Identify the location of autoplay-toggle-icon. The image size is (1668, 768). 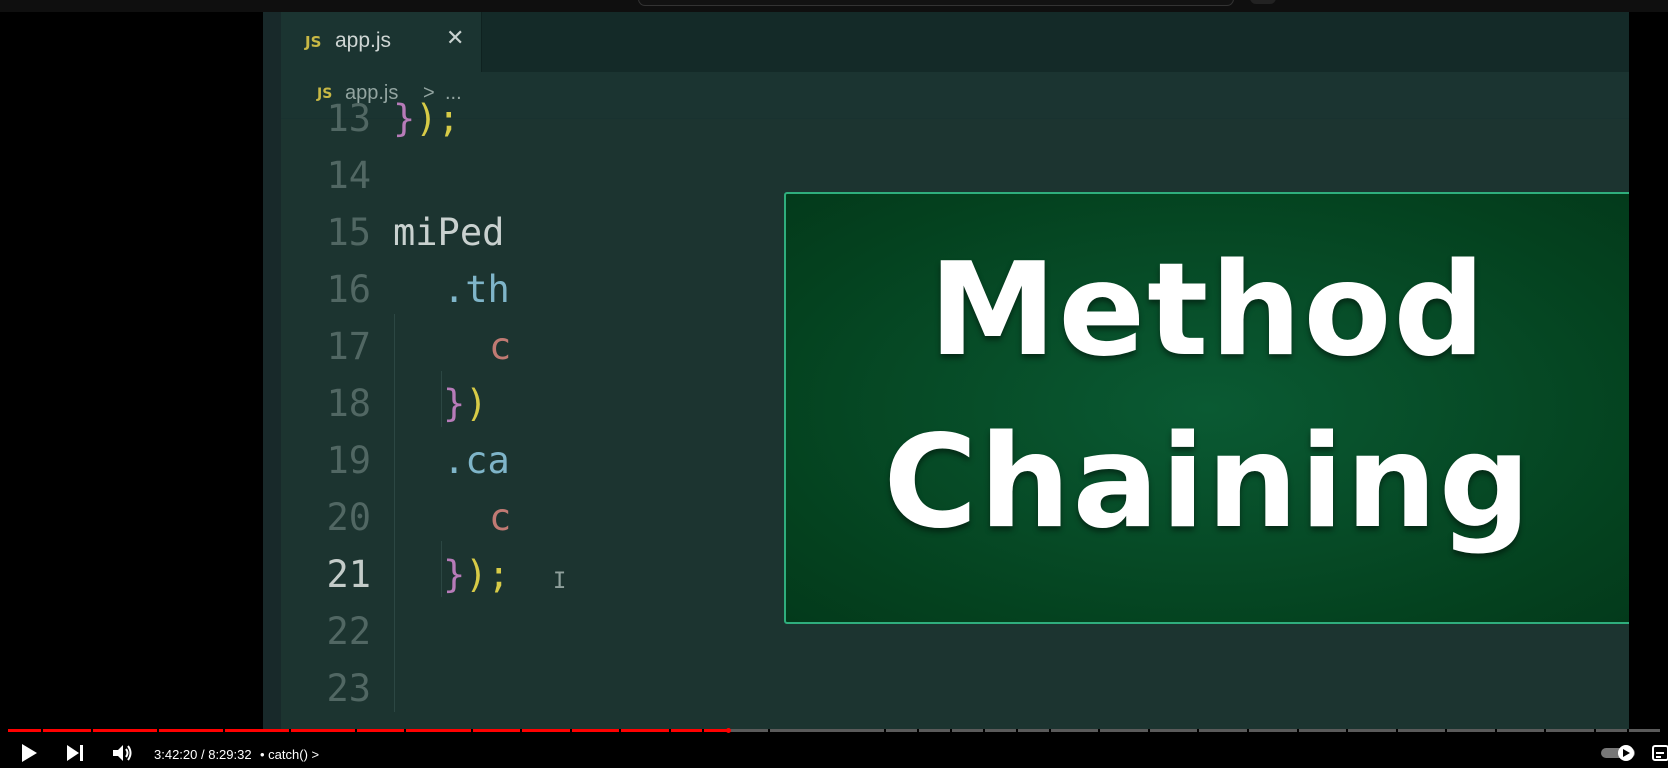
(1618, 755).